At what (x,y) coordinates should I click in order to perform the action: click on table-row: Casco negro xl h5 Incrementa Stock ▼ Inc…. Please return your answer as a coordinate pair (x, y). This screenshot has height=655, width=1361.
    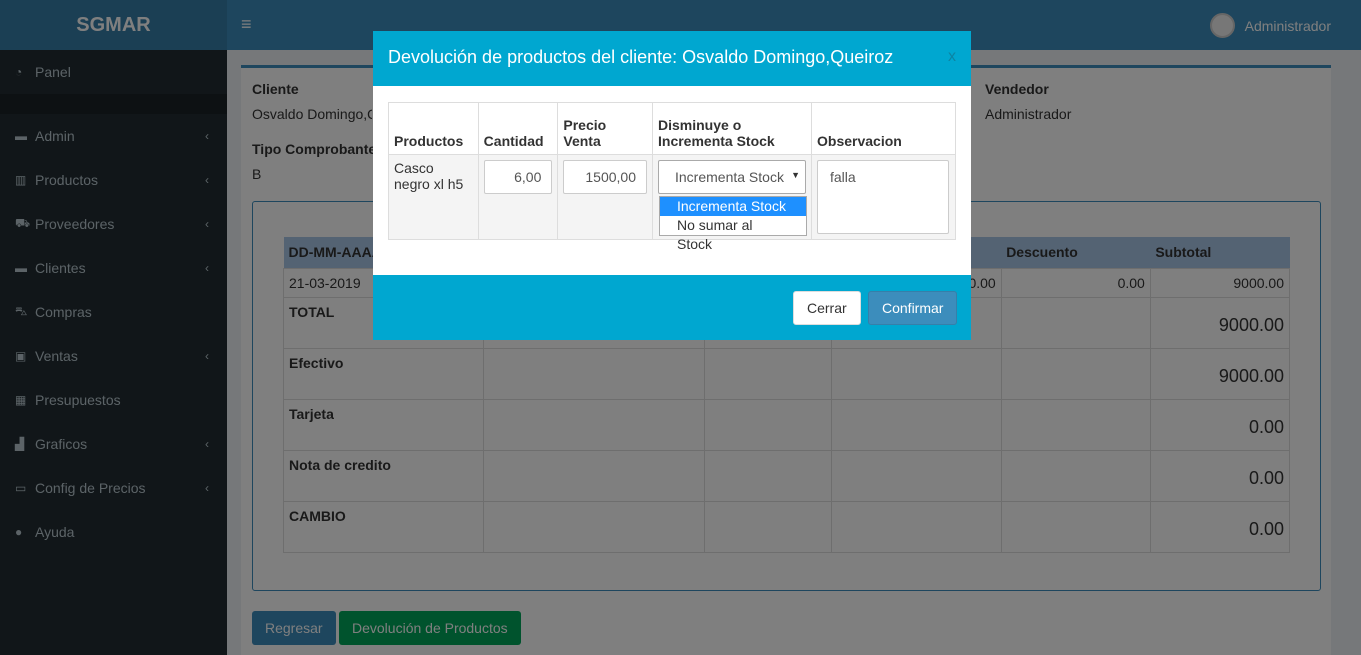
    Looking at the image, I should click on (672, 203).